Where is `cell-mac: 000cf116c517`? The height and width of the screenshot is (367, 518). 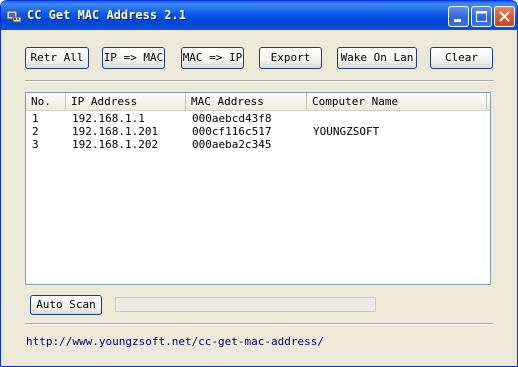
cell-mac: 000cf116c517 is located at coordinates (232, 131).